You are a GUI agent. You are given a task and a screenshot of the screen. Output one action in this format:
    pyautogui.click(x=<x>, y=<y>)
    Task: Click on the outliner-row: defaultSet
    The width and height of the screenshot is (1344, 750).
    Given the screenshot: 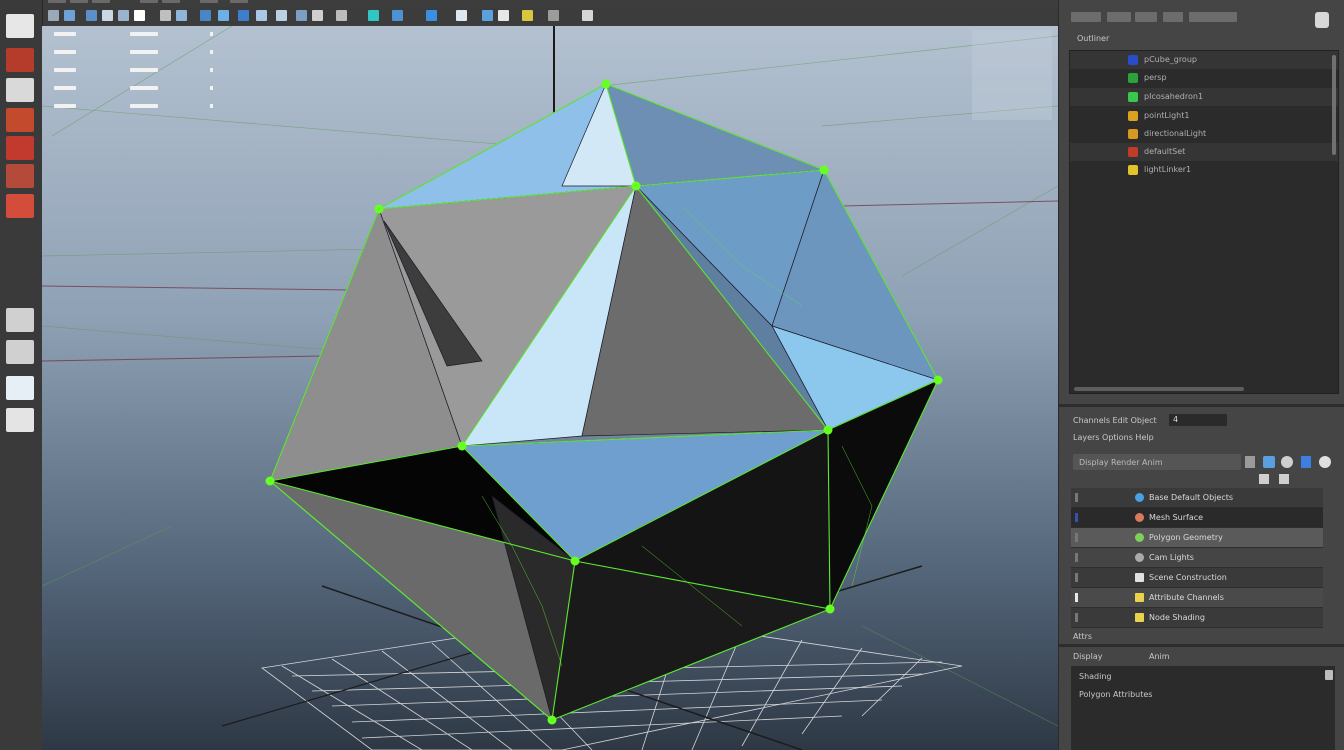 What is the action you would take?
    pyautogui.click(x=1204, y=152)
    